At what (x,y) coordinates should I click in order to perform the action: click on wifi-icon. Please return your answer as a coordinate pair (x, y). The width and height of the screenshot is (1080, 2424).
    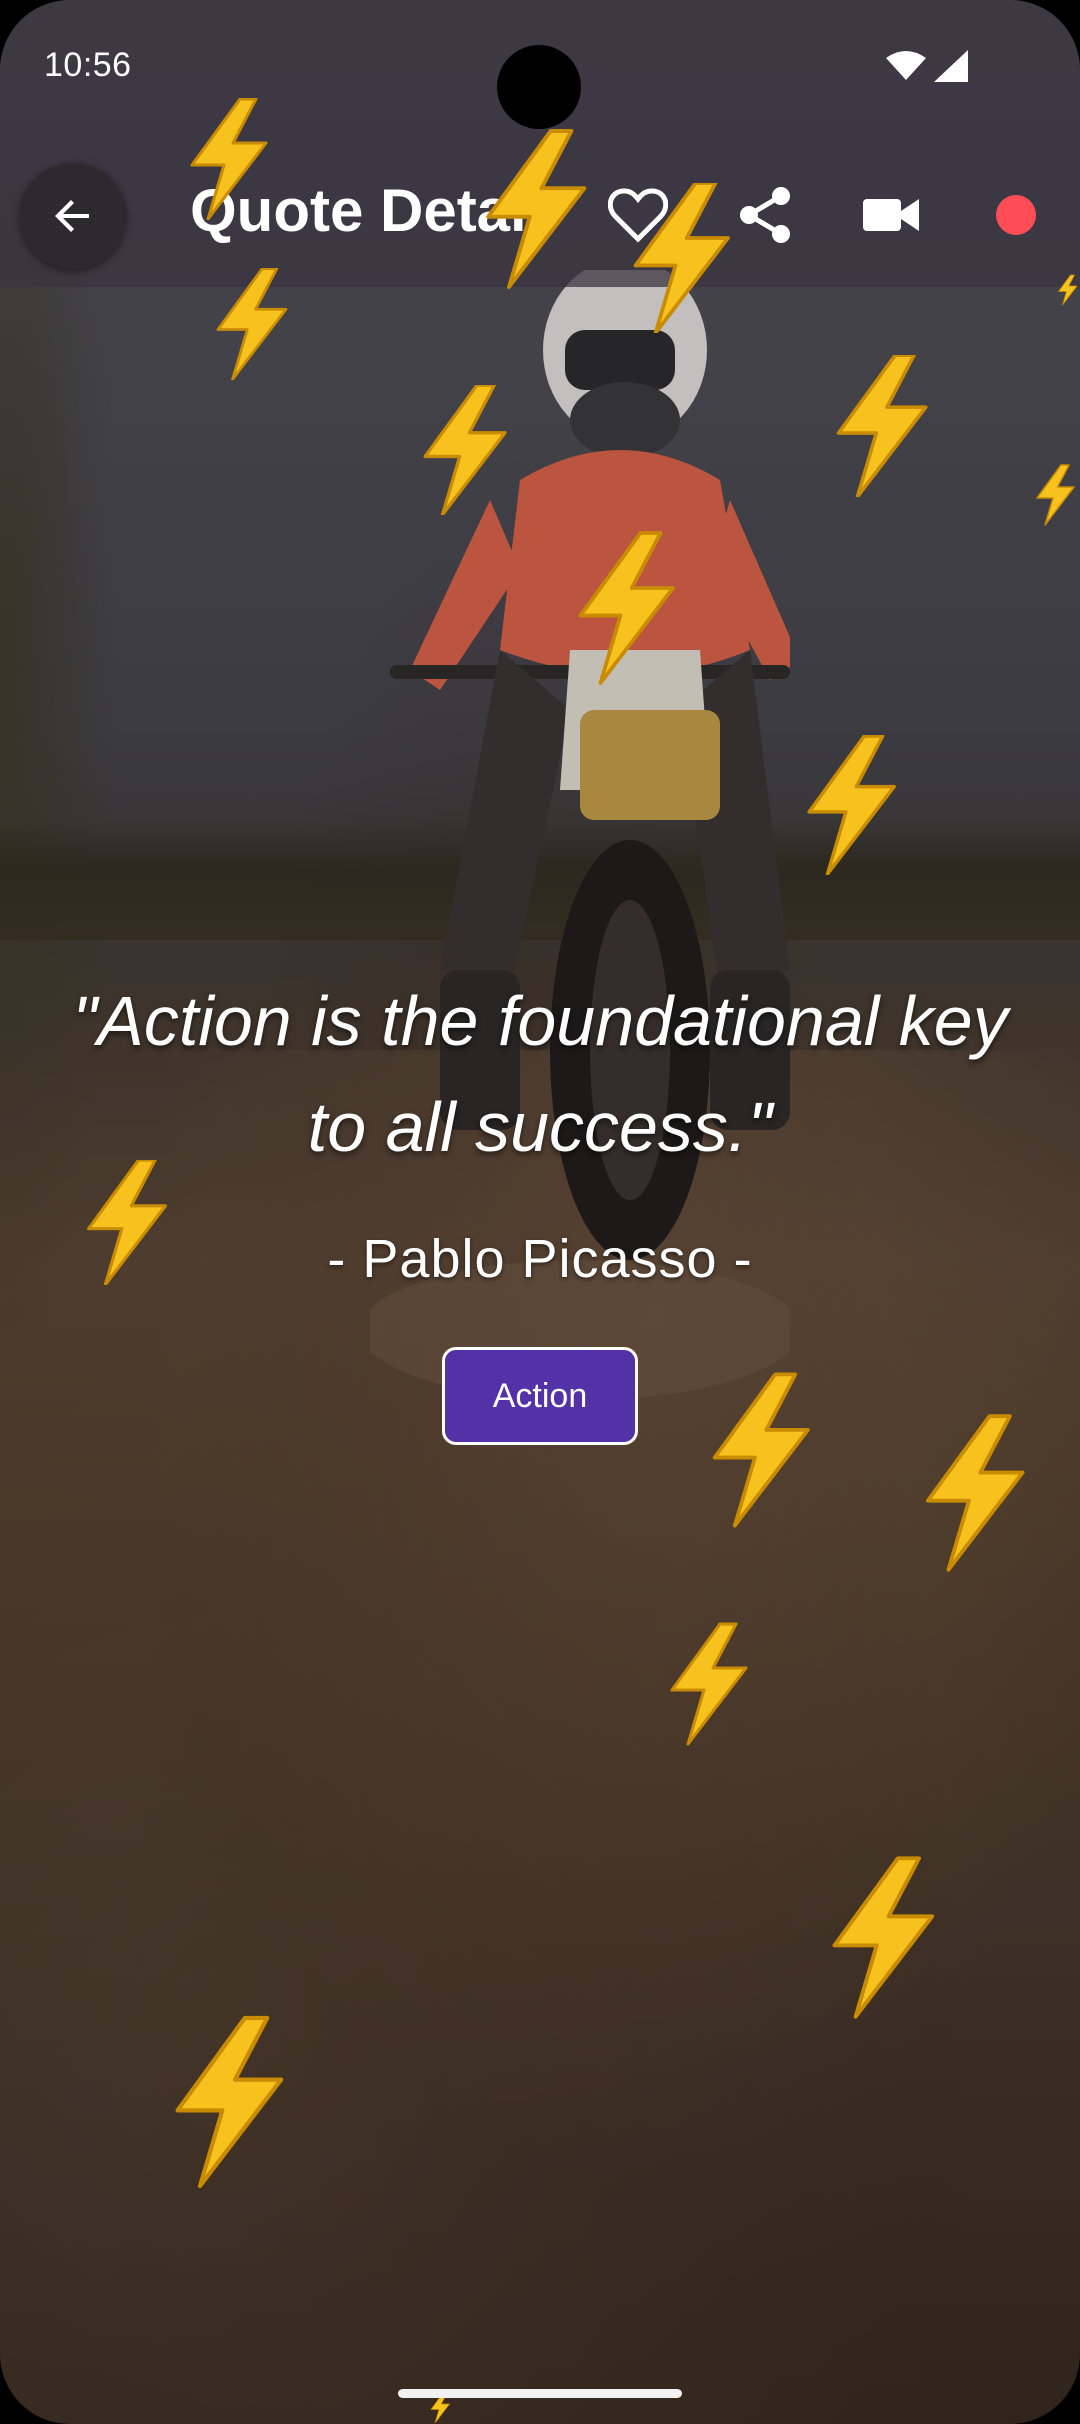
    Looking at the image, I should click on (906, 65).